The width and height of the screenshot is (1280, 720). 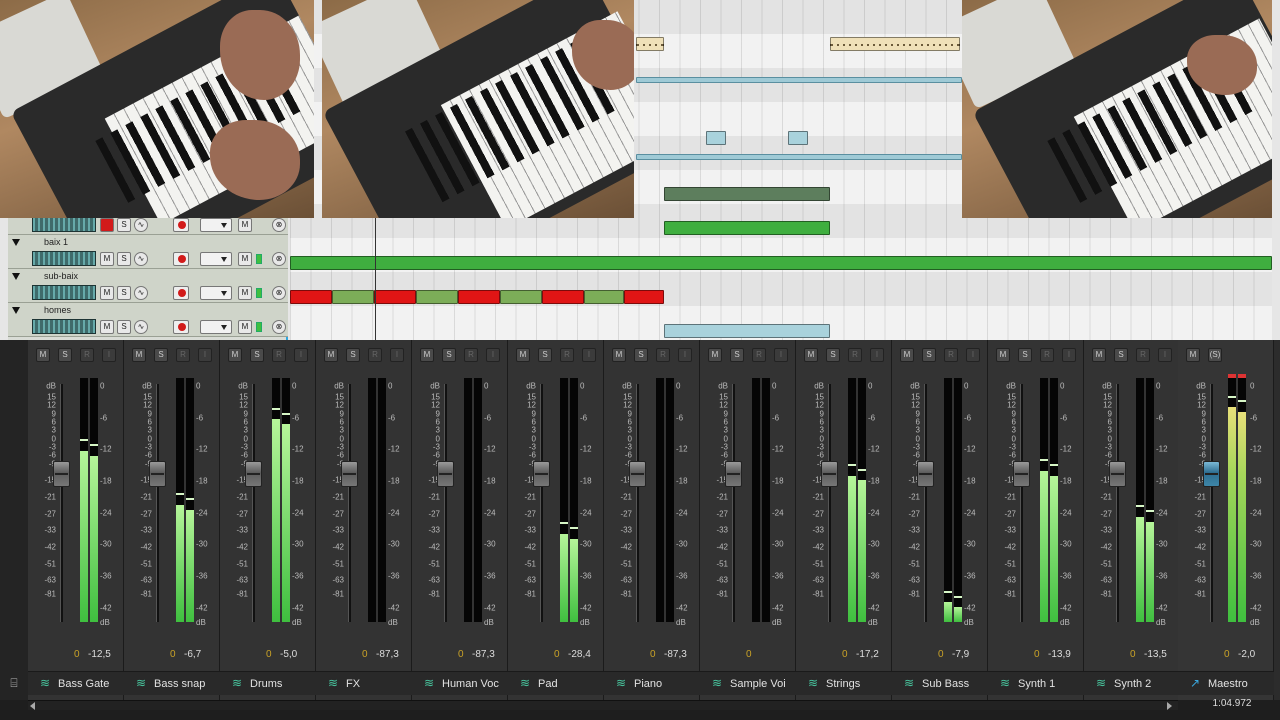 I want to click on channel-name-bar: ≋ Strings, so click(x=844, y=683).